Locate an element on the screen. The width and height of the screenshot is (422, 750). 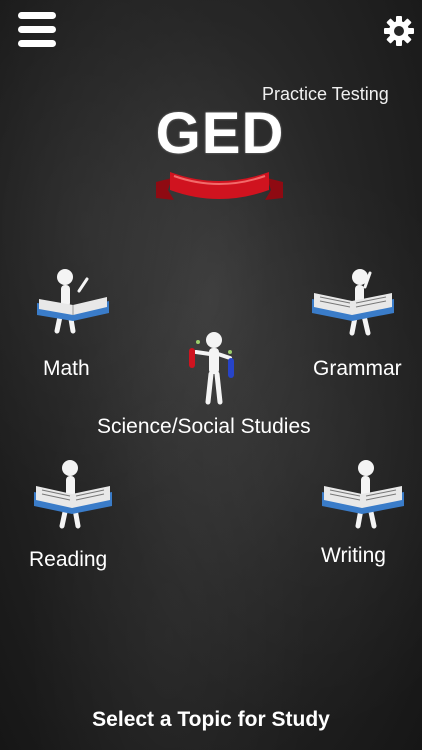
topic-science-social-studies: Science/Social Studies is located at coordinates (212, 387).